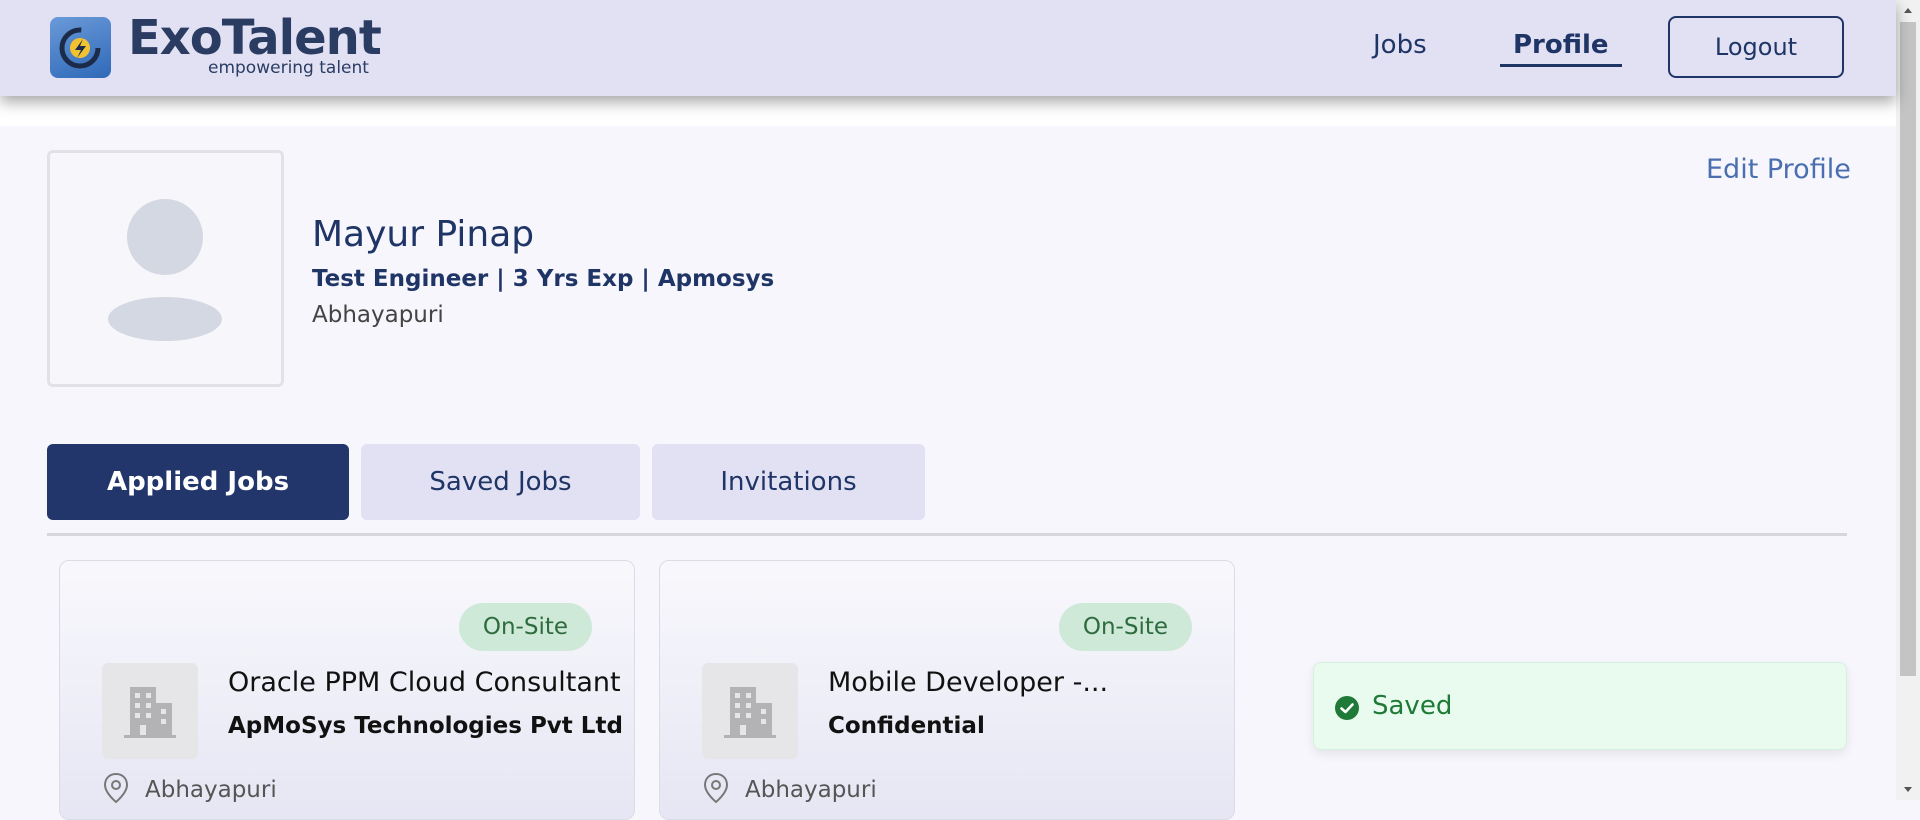 Image resolution: width=1920 pixels, height=820 pixels. I want to click on tab-saved-jobs: Saved Jobs, so click(500, 482).